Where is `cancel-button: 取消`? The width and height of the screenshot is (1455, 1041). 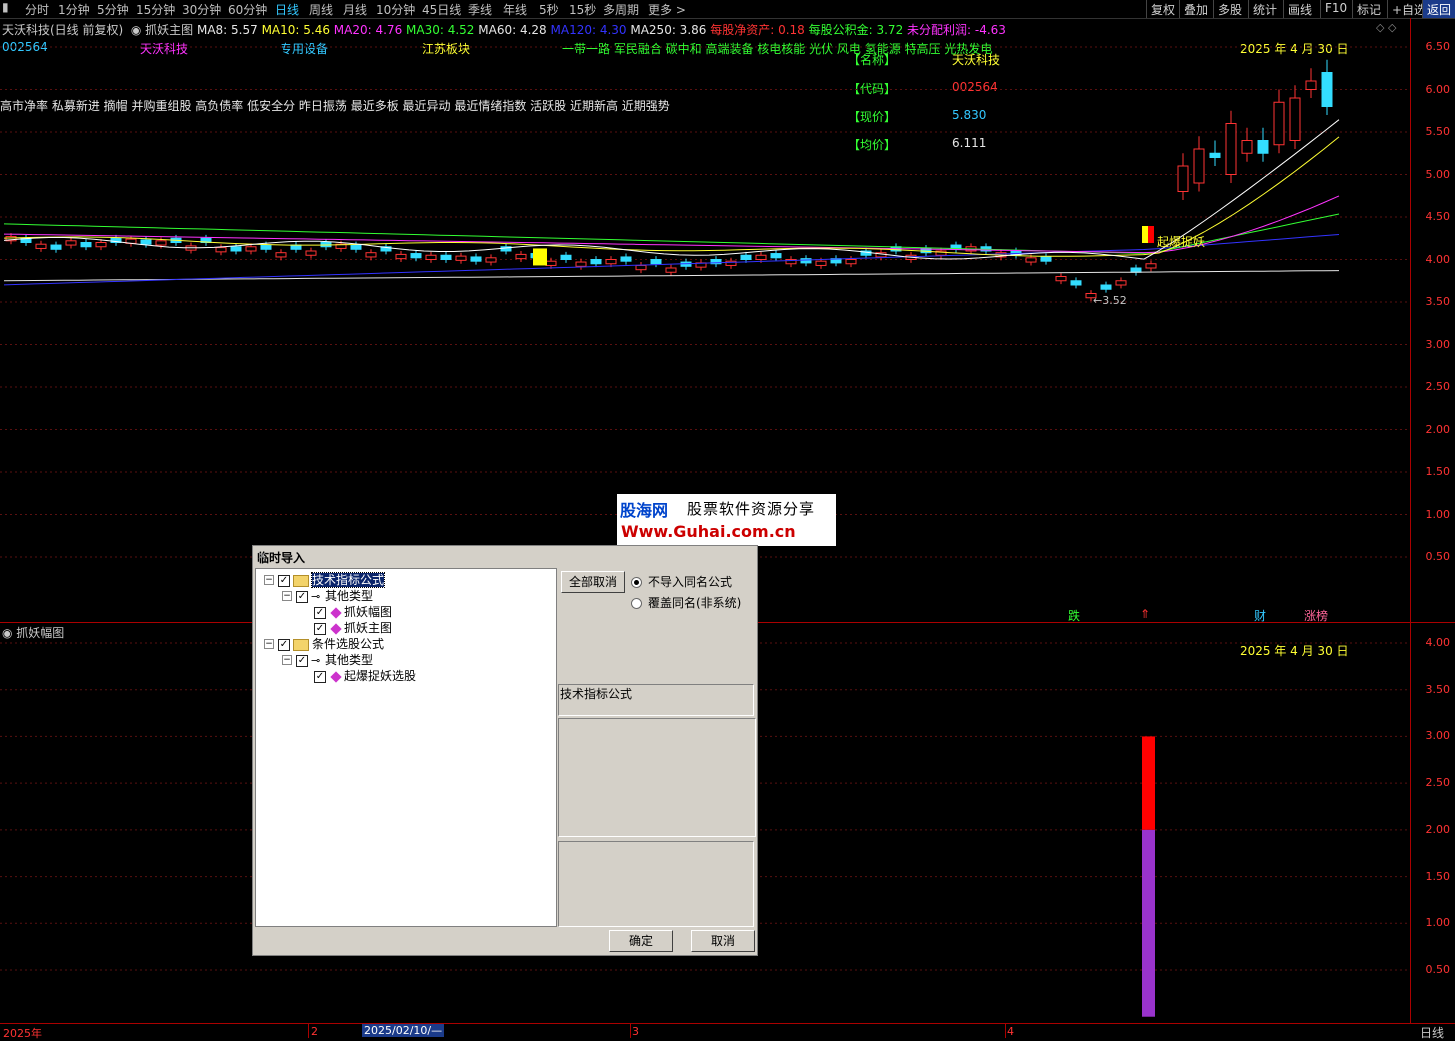 cancel-button: 取消 is located at coordinates (723, 941).